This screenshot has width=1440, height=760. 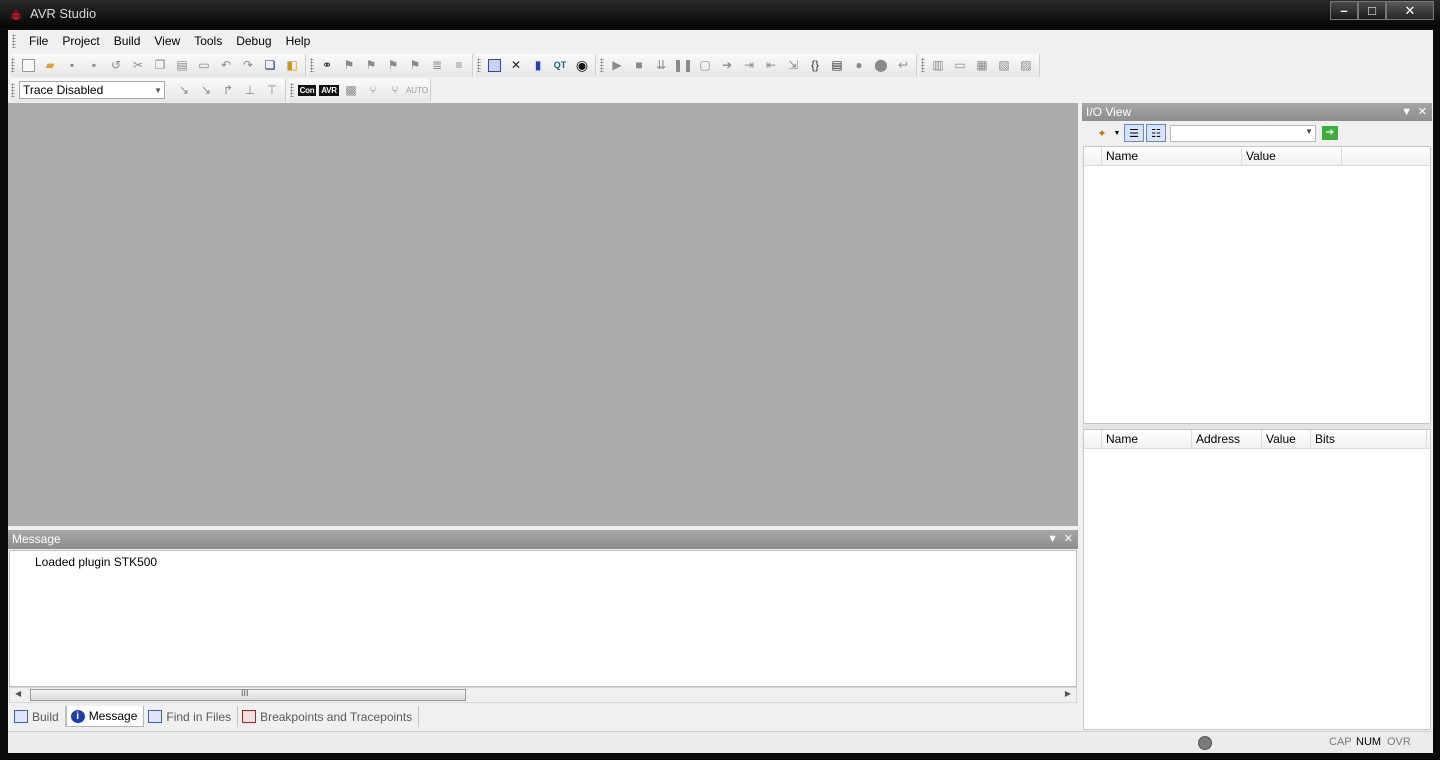 I want to click on io-filter-button: ✦, so click(x=1102, y=133).